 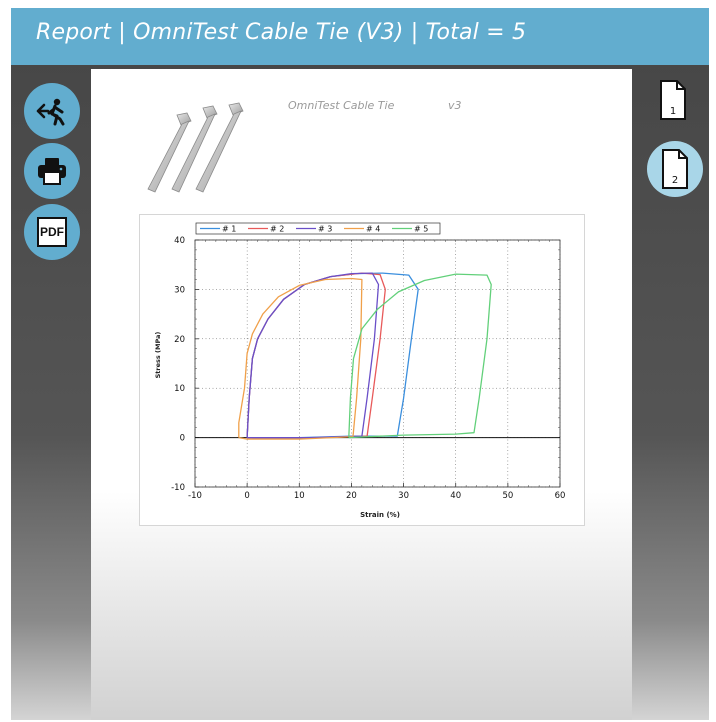 I want to click on document-title: OmniTest Cable Tie, so click(x=341, y=105).